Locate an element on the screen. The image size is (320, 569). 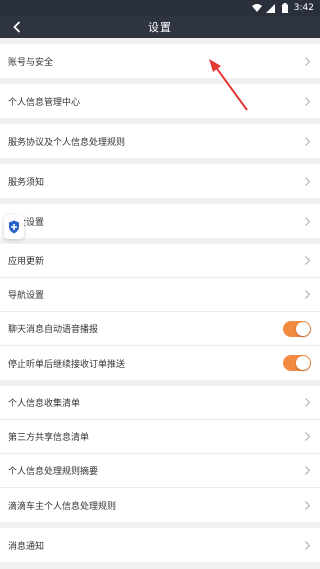
back-button is located at coordinates (17, 27).